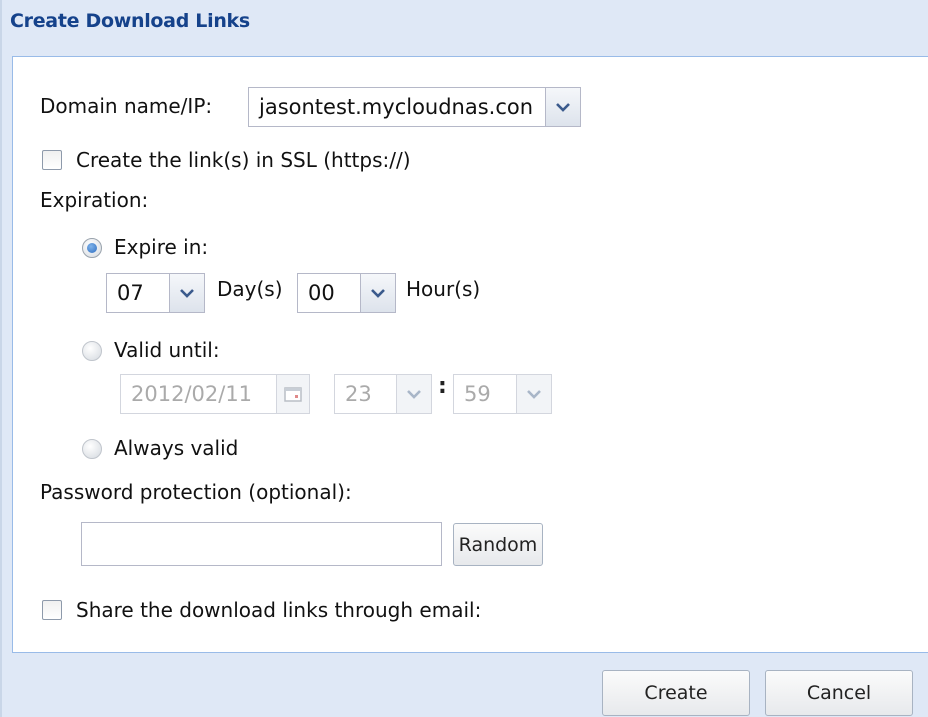  Describe the element at coordinates (443, 289) in the screenshot. I see `hours-unit-label: Hour(s)` at that location.